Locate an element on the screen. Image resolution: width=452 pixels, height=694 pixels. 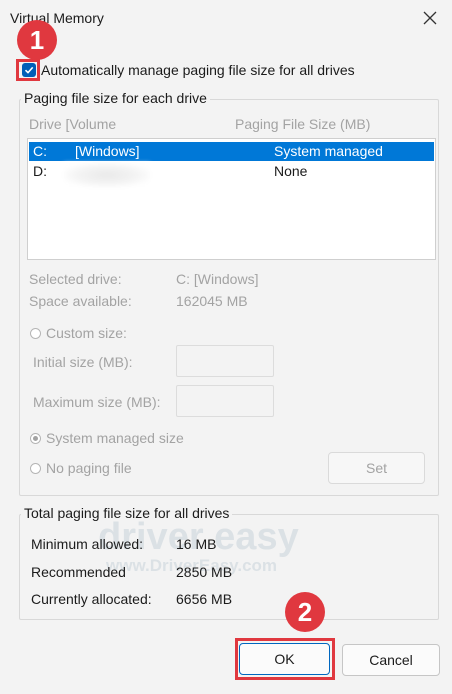
selected-drive-label: Selected drive: is located at coordinates (75, 279).